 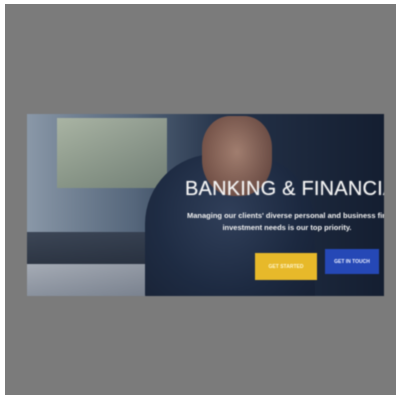 What do you see at coordinates (352, 261) in the screenshot?
I see `get-in-touch-button: GET IN TOUCH` at bounding box center [352, 261].